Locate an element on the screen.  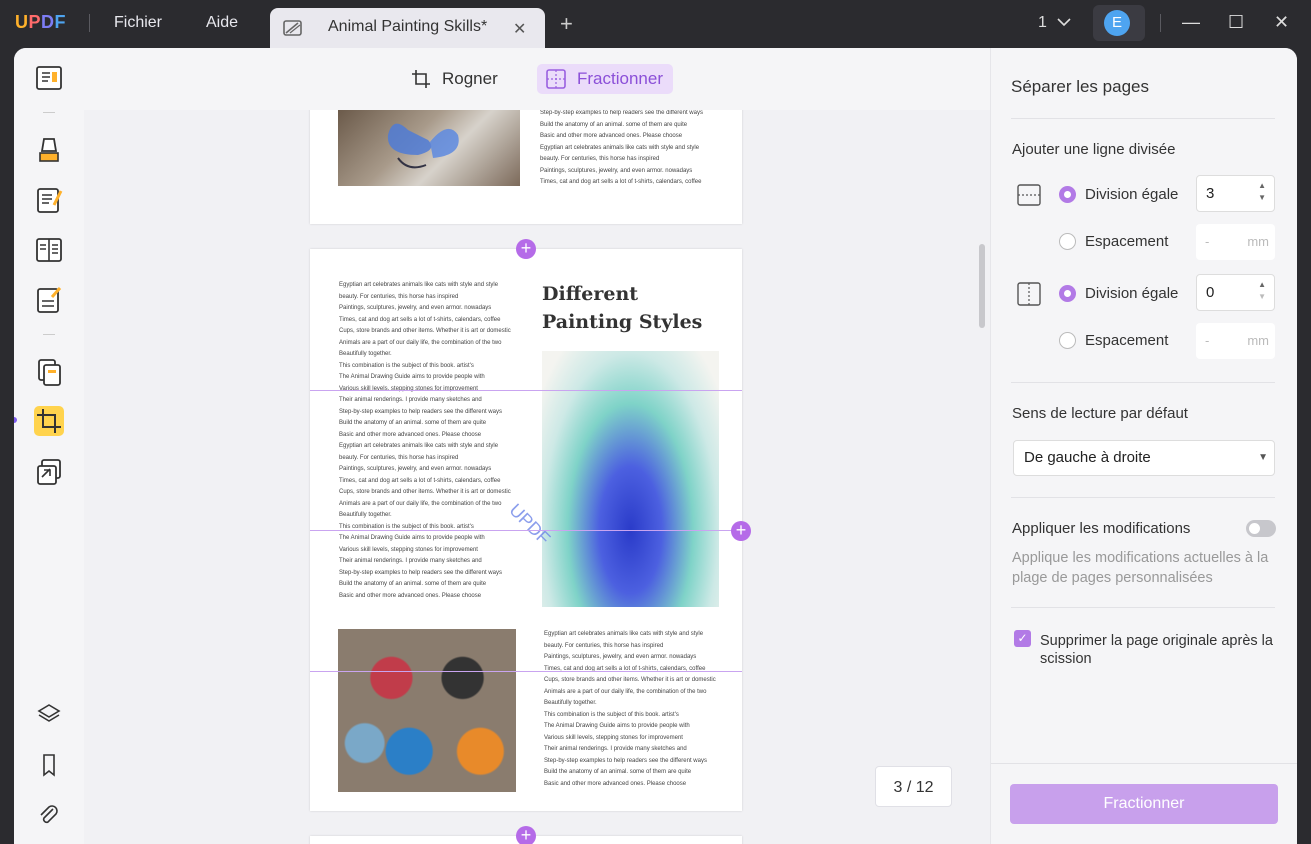
v-spacing-input: - mm is located at coordinates (1235, 341).